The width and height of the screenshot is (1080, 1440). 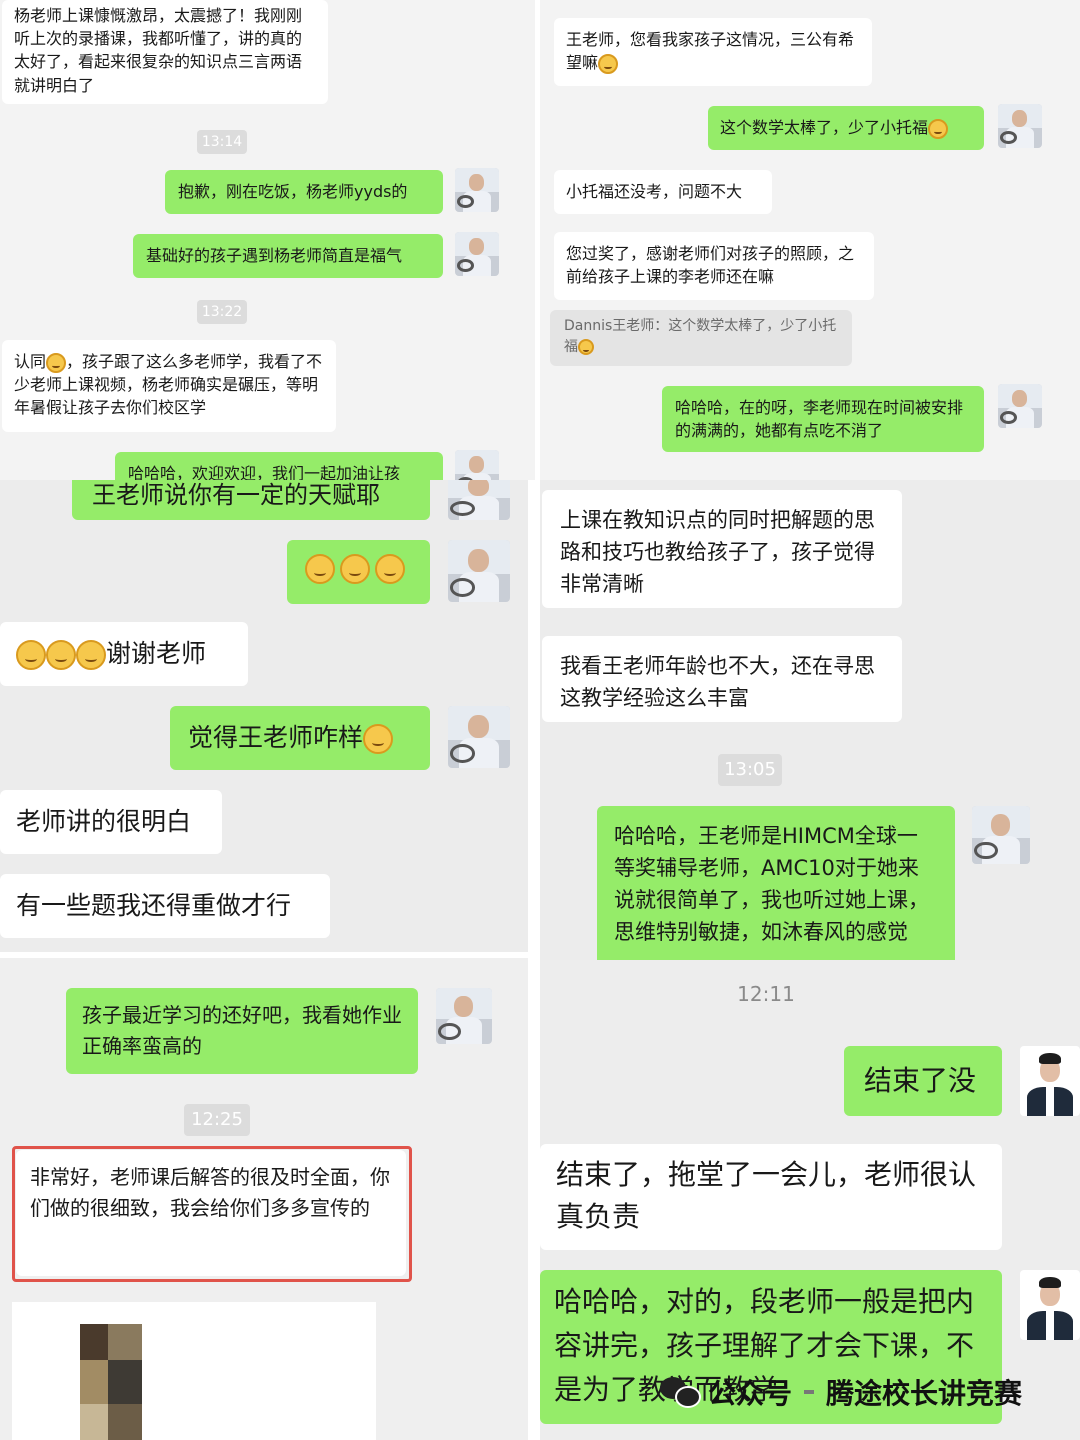 I want to click on timestamp: 13:22, so click(x=222, y=312).